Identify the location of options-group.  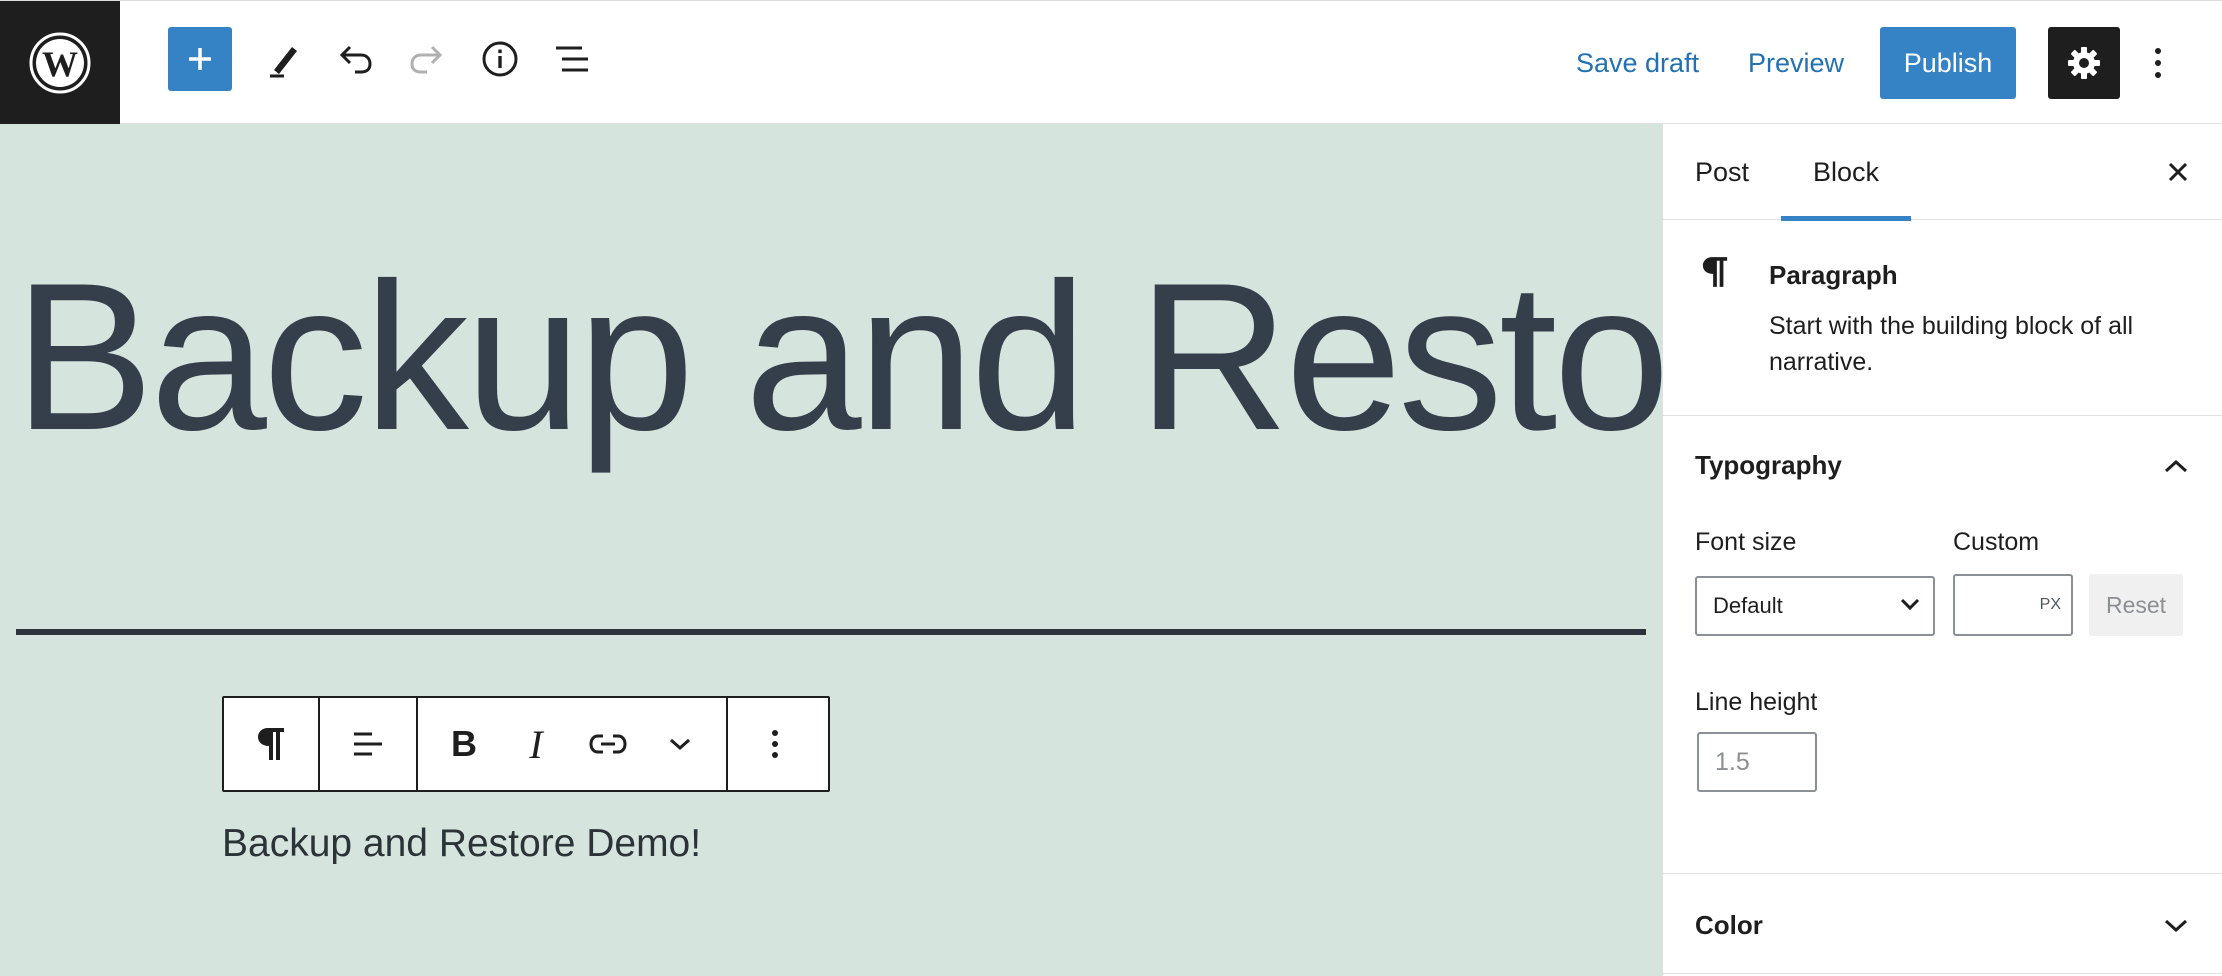
(775, 744).